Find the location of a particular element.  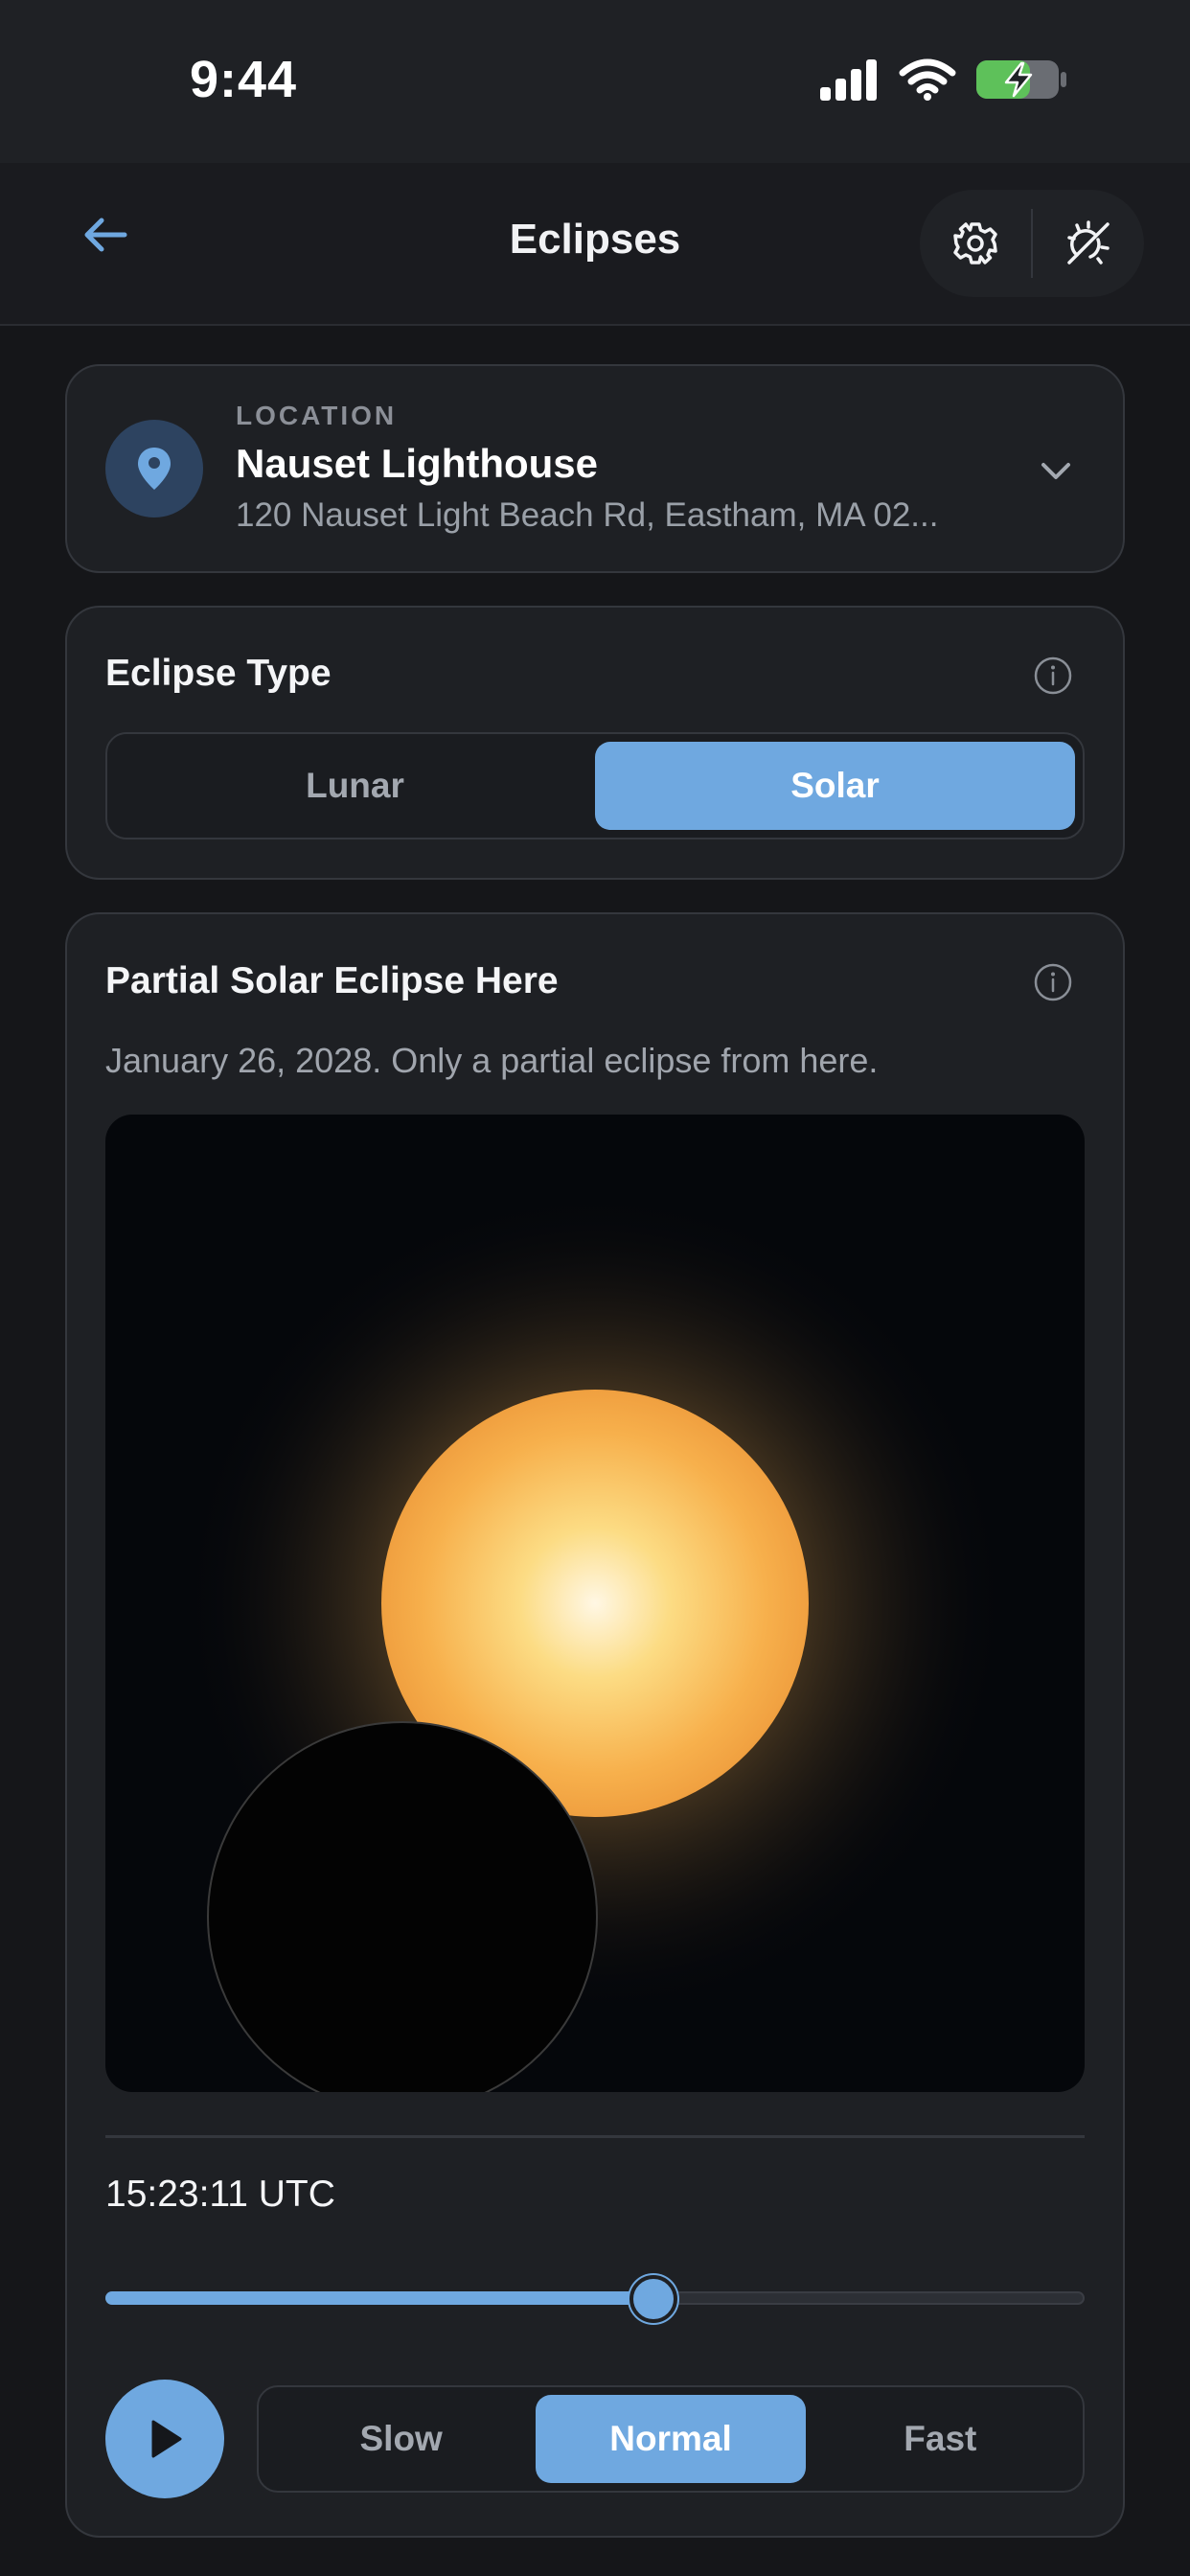

play-icon is located at coordinates (167, 2439).